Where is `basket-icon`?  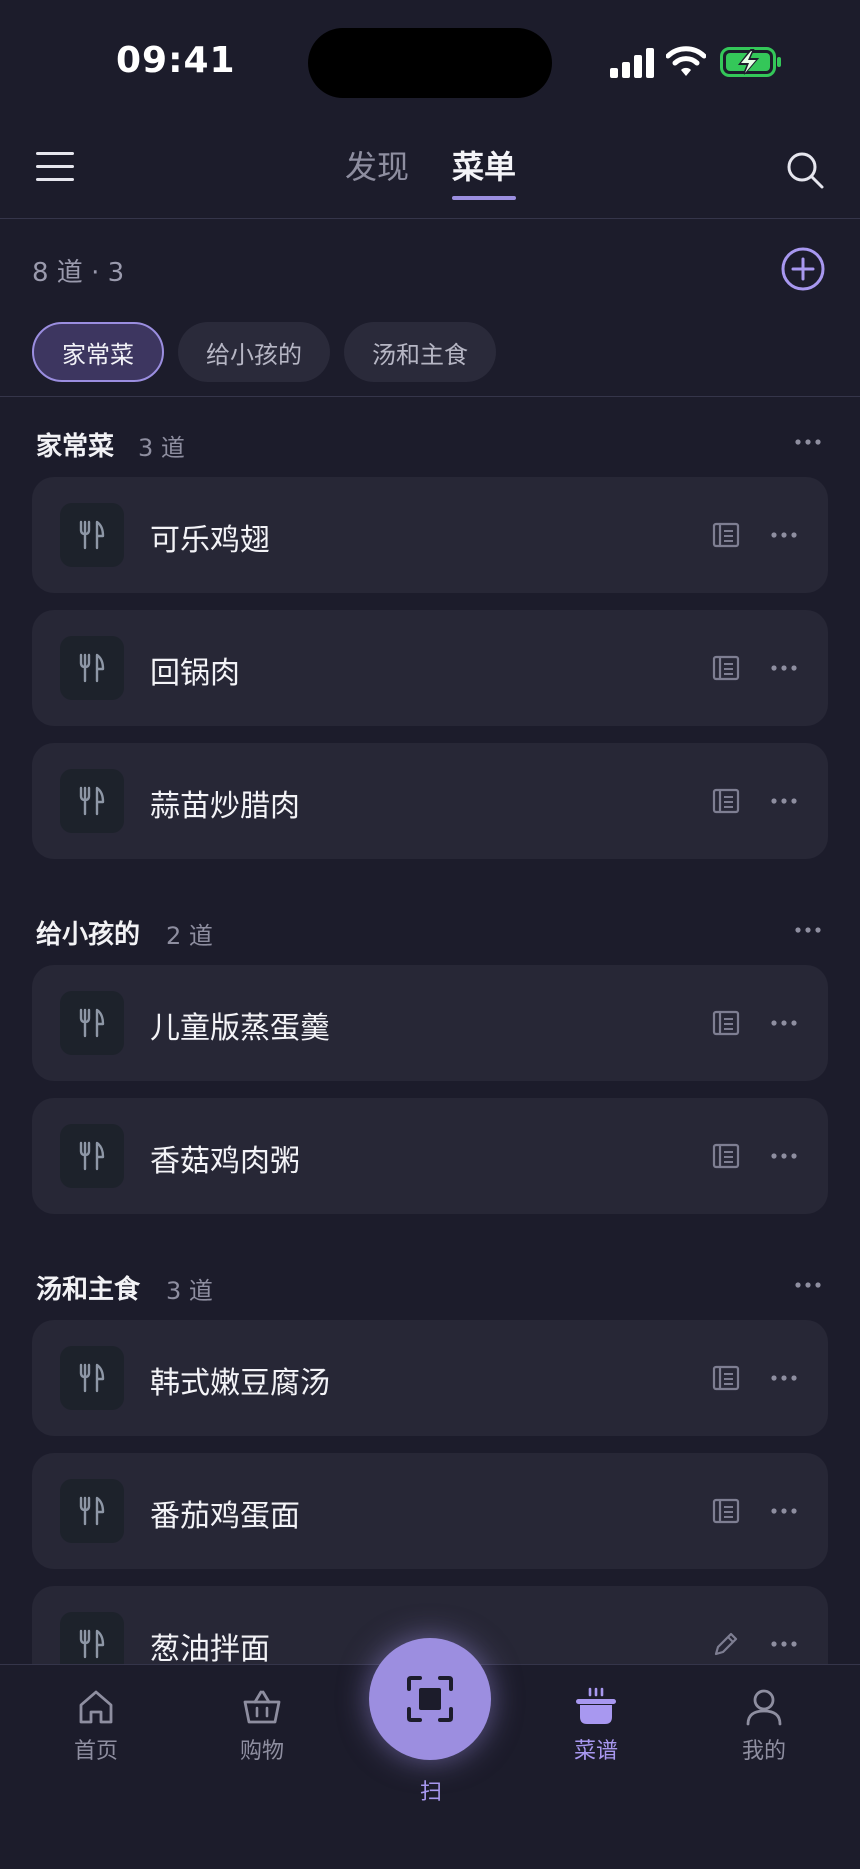
basket-icon is located at coordinates (262, 1707).